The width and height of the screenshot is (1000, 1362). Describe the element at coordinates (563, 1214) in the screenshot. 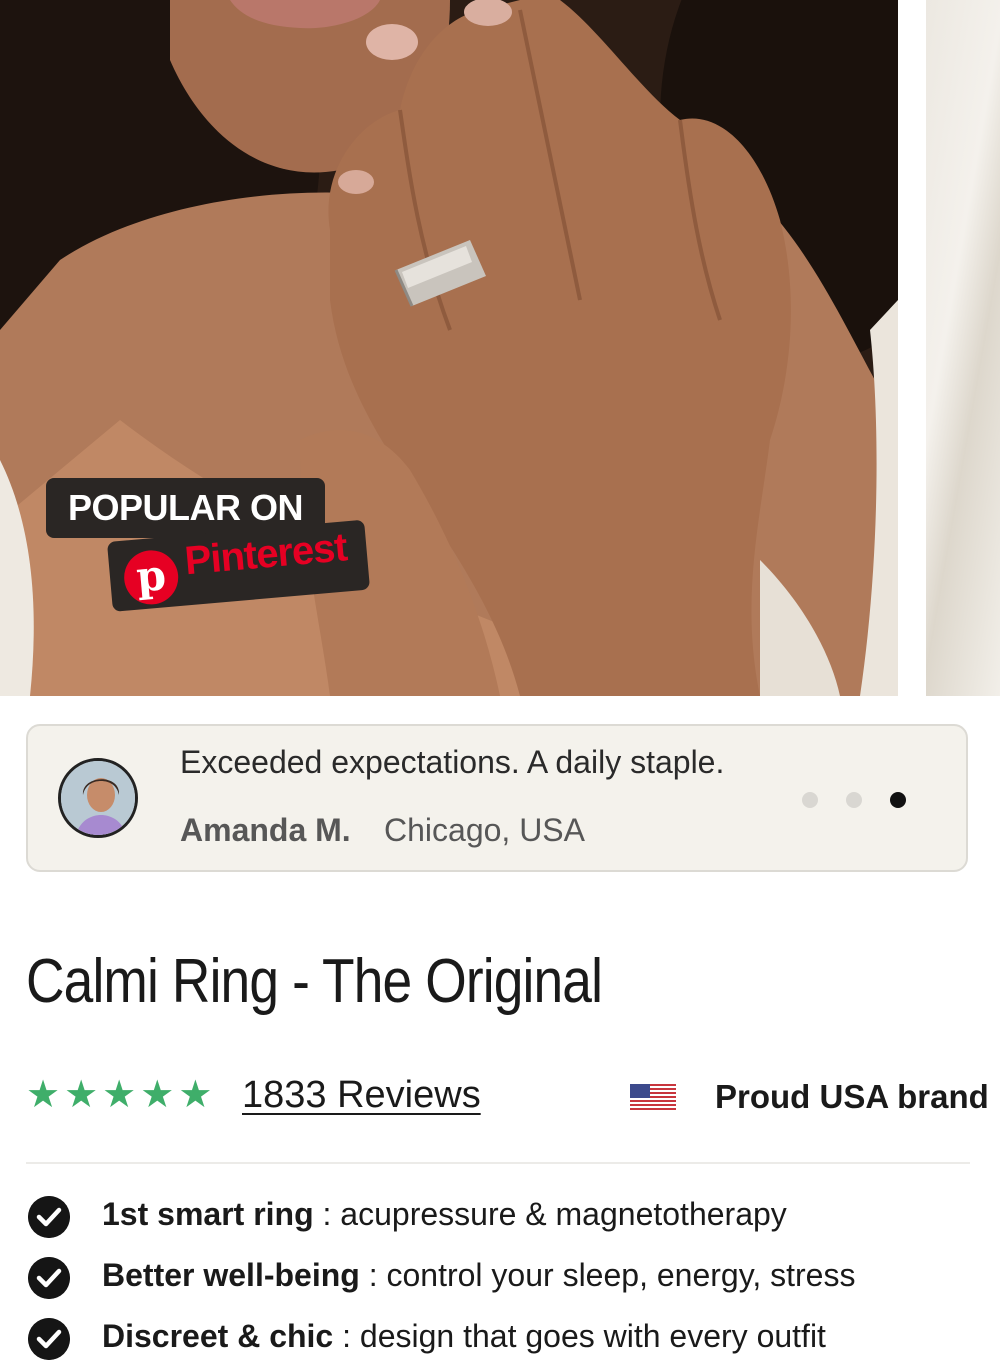

I see `feature-description: acupressure & magnetotherapy` at that location.